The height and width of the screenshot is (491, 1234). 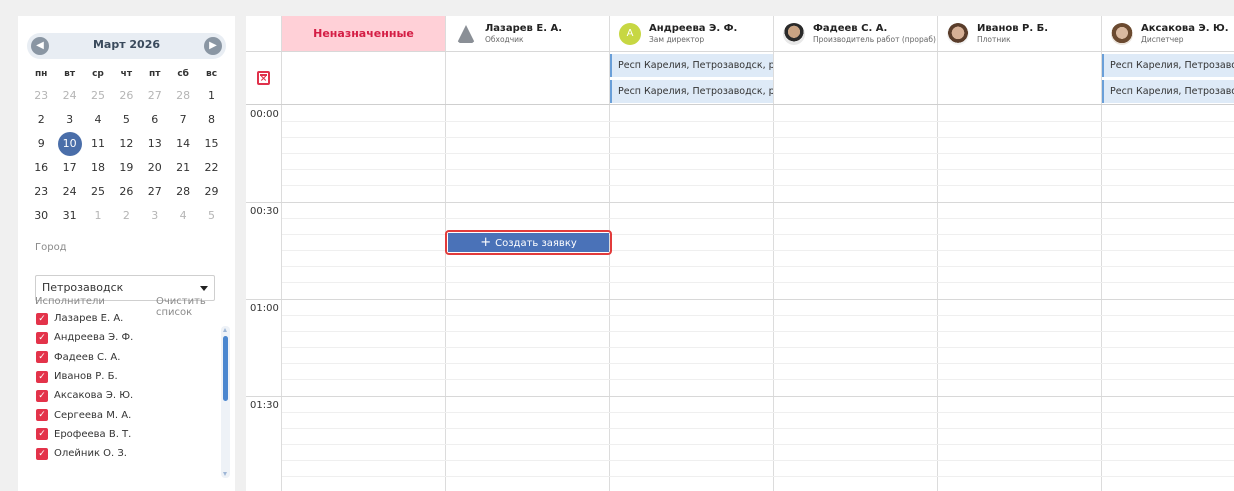 I want to click on calendar-day: 19, so click(x=126, y=168).